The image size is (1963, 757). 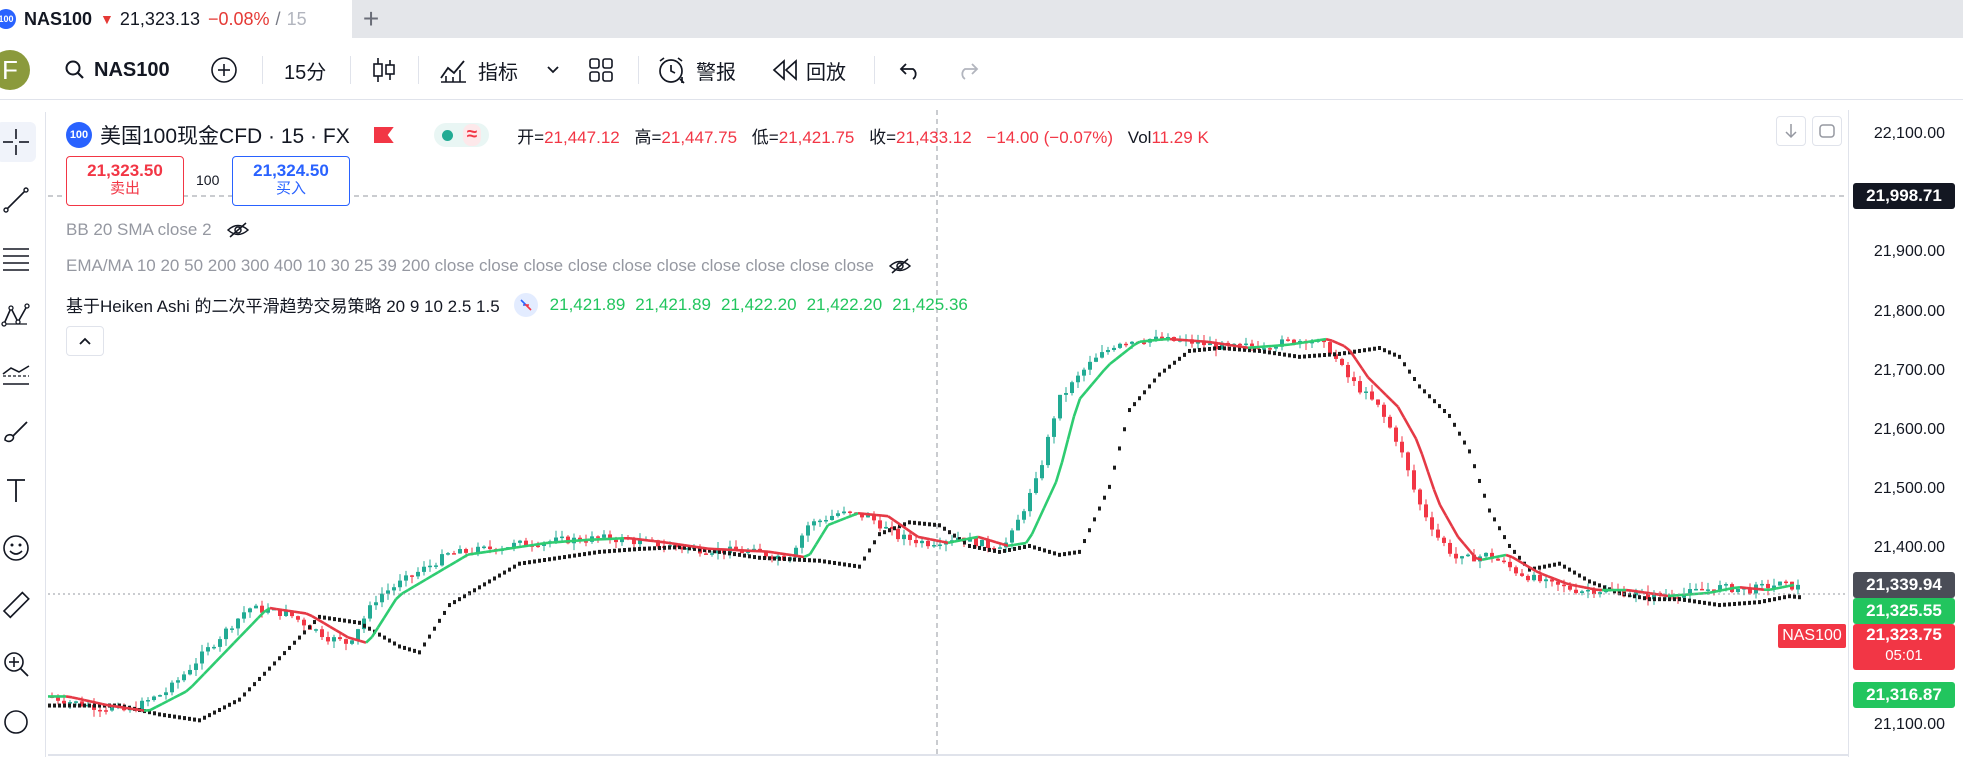 I want to click on ruler-icon, so click(x=18, y=606).